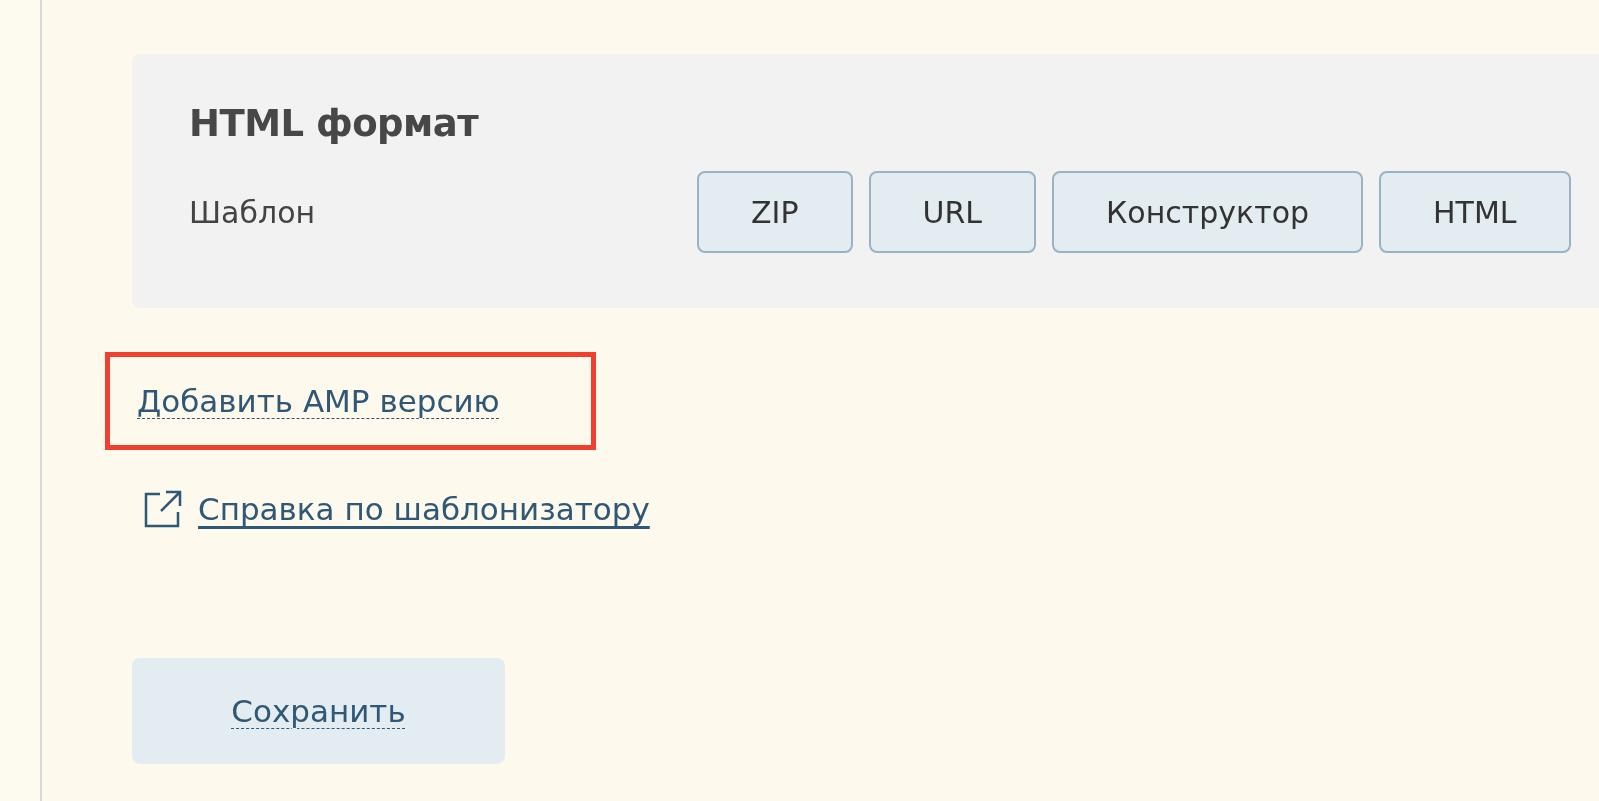 Image resolution: width=1599 pixels, height=801 pixels. What do you see at coordinates (1208, 212) in the screenshot?
I see `template-option-button: Конструктор` at bounding box center [1208, 212].